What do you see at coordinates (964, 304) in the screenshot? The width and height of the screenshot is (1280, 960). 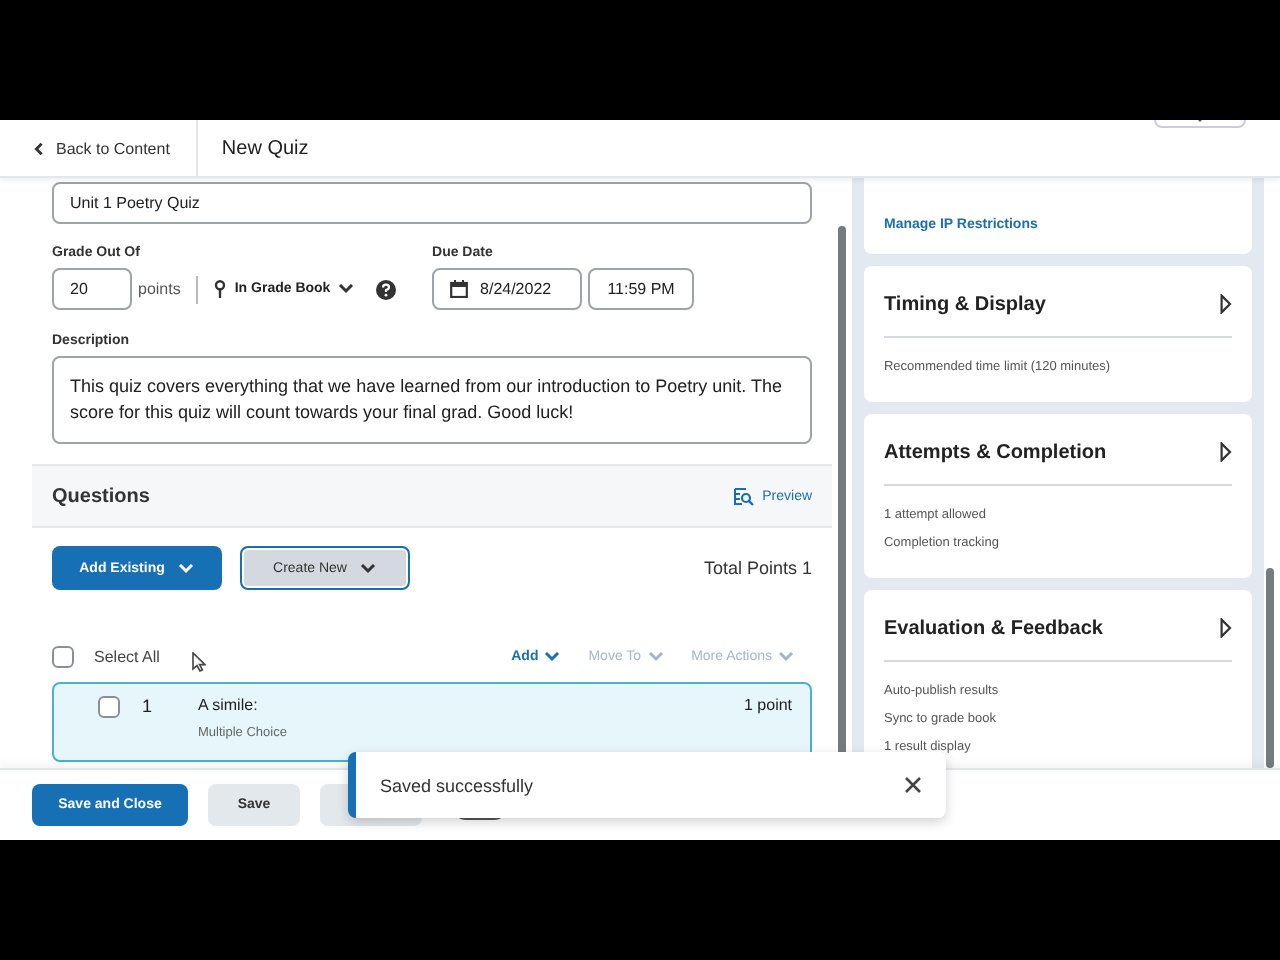 I see `card-title: Timing & Display` at bounding box center [964, 304].